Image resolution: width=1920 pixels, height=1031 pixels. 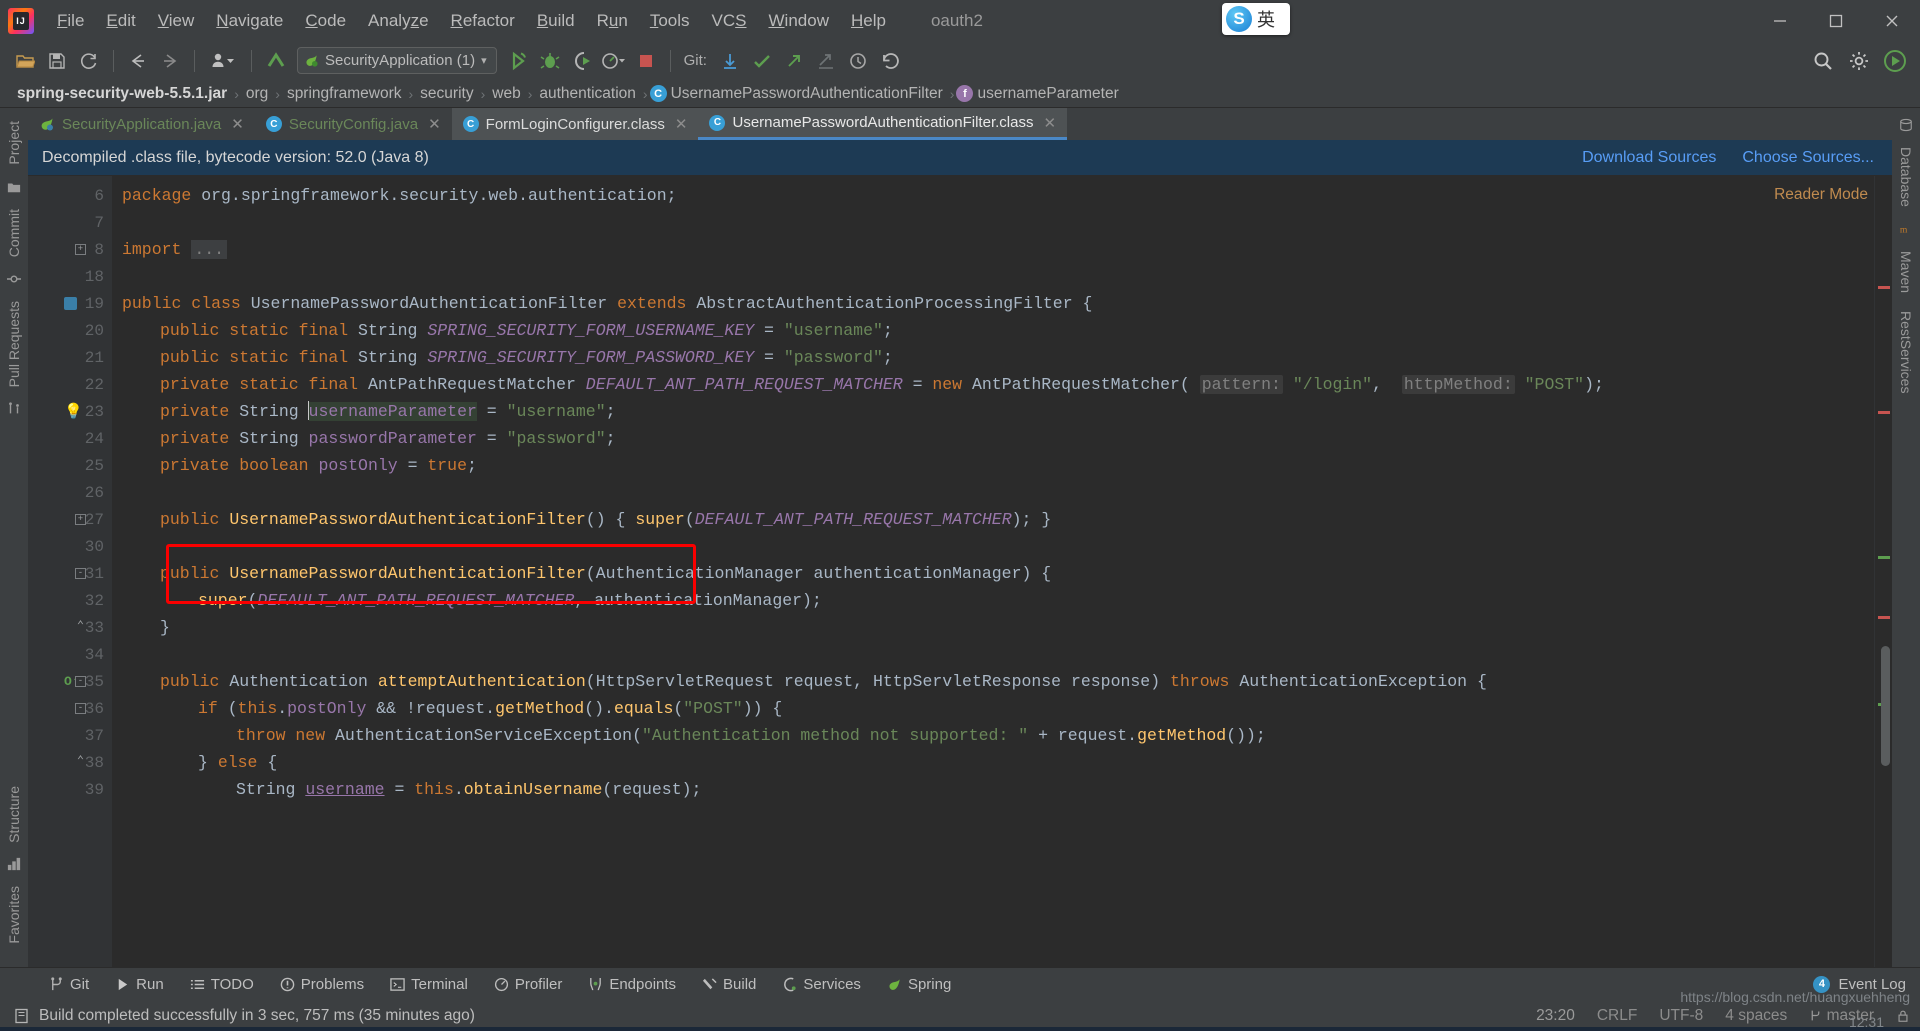 I want to click on sidebar-item-maven: Maven, so click(x=1906, y=272).